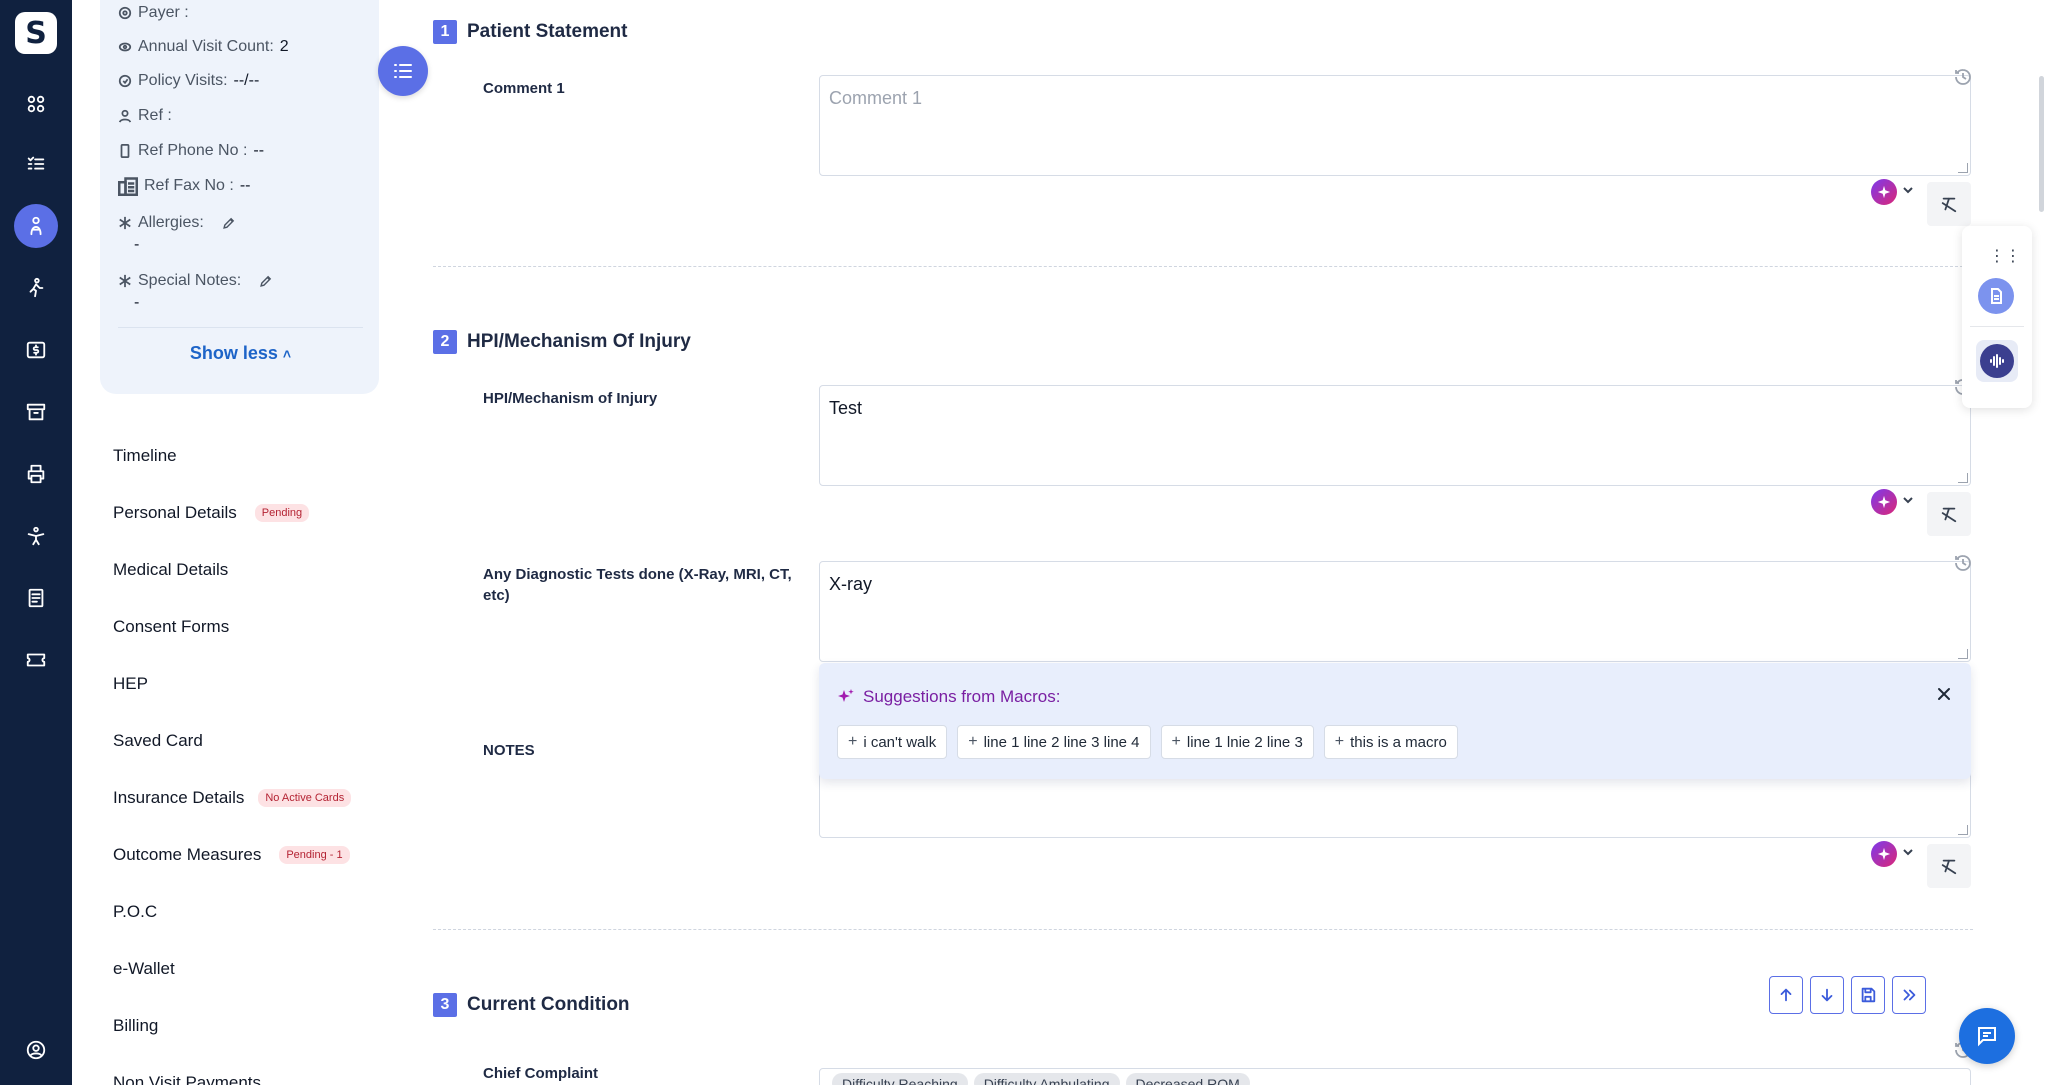 Image resolution: width=2048 pixels, height=1085 pixels. Describe the element at coordinates (1884, 502) in the screenshot. I see `ai-sparkle-icon` at that location.